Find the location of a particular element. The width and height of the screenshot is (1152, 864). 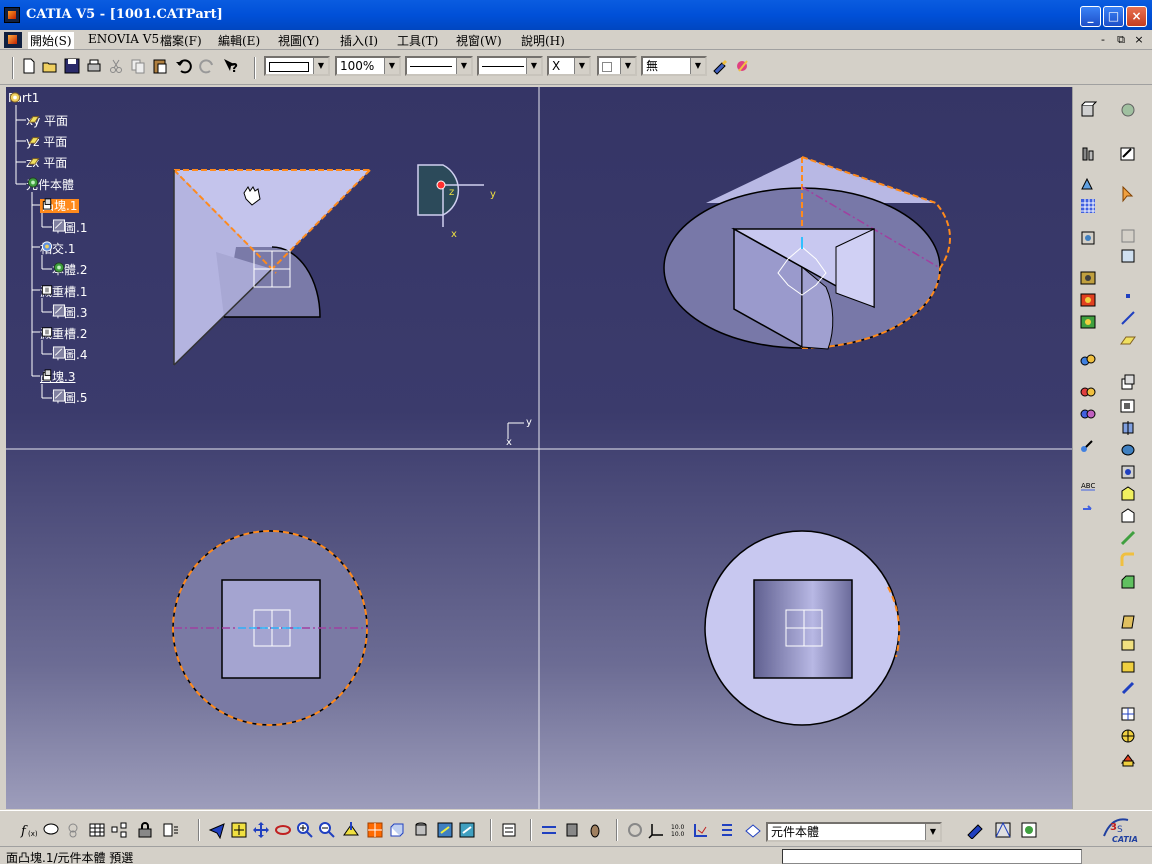

iso-view-icon is located at coordinates (397, 830).